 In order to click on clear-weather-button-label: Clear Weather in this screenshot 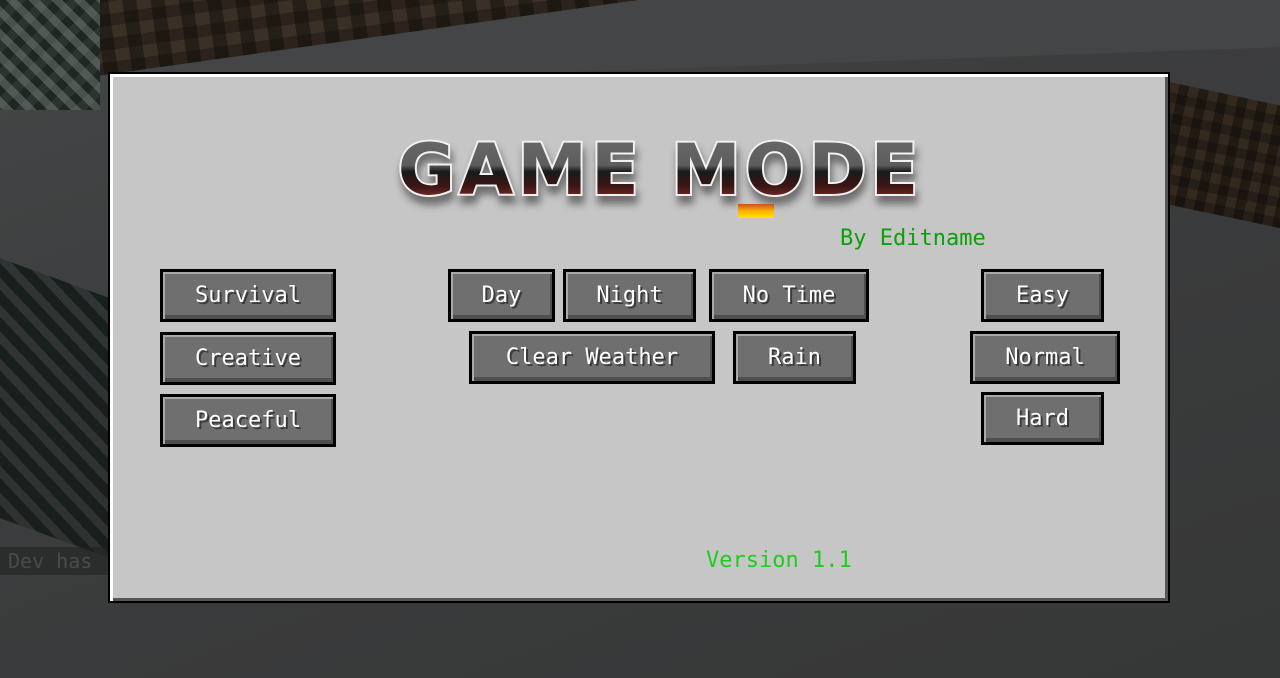, I will do `click(592, 357)`.